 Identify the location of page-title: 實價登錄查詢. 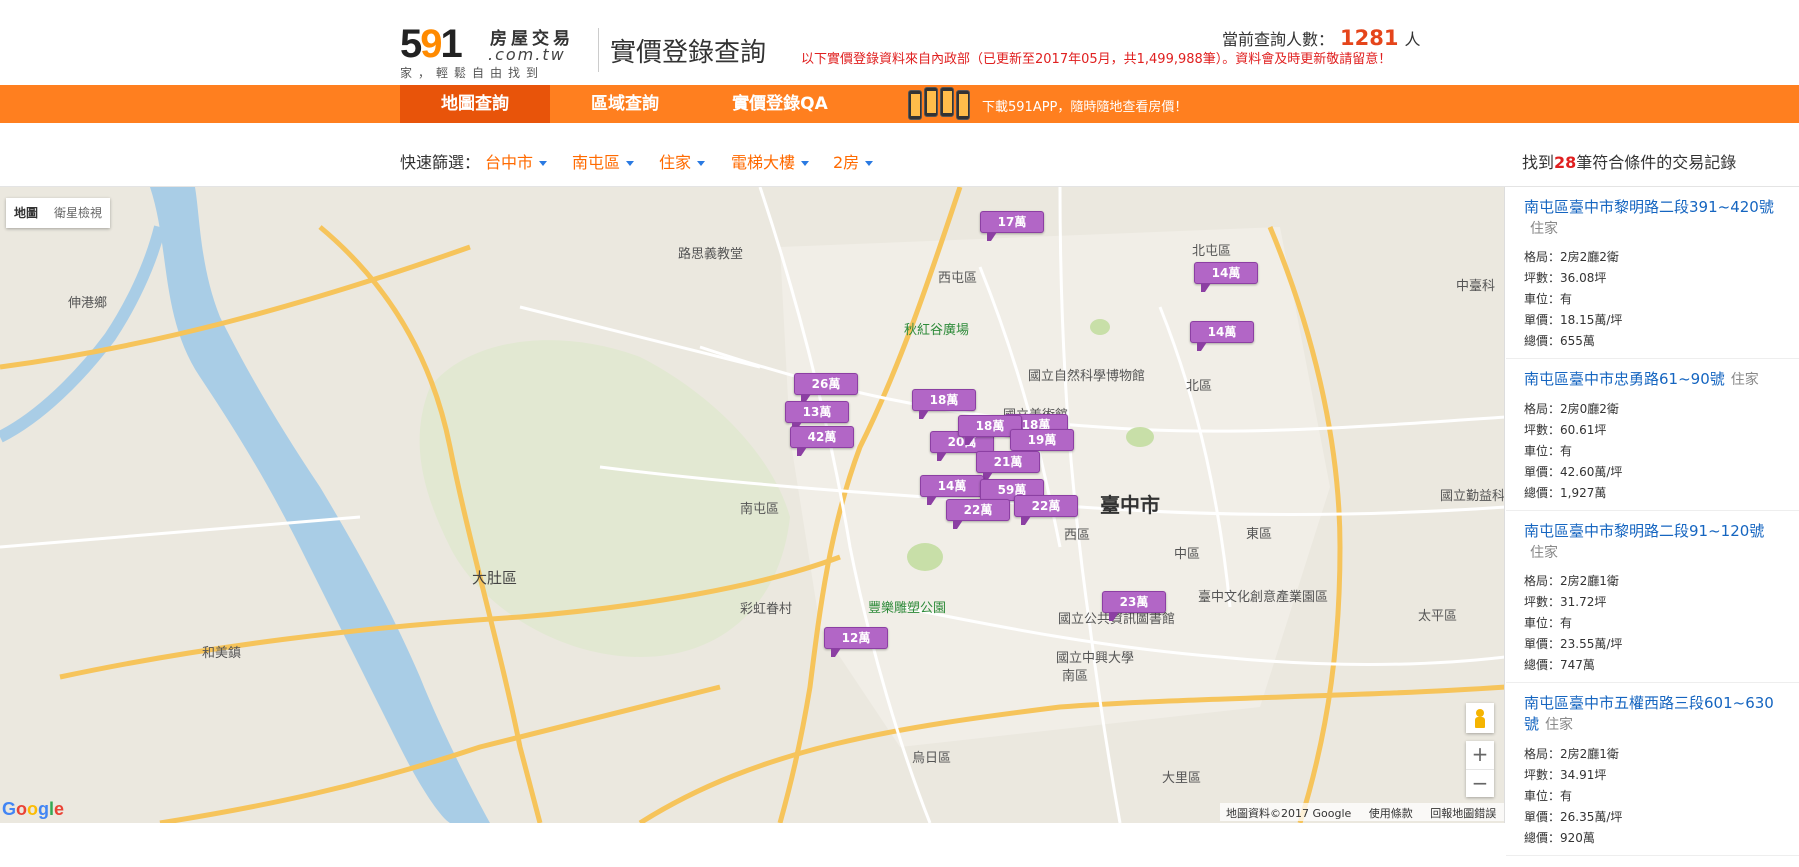
(688, 53).